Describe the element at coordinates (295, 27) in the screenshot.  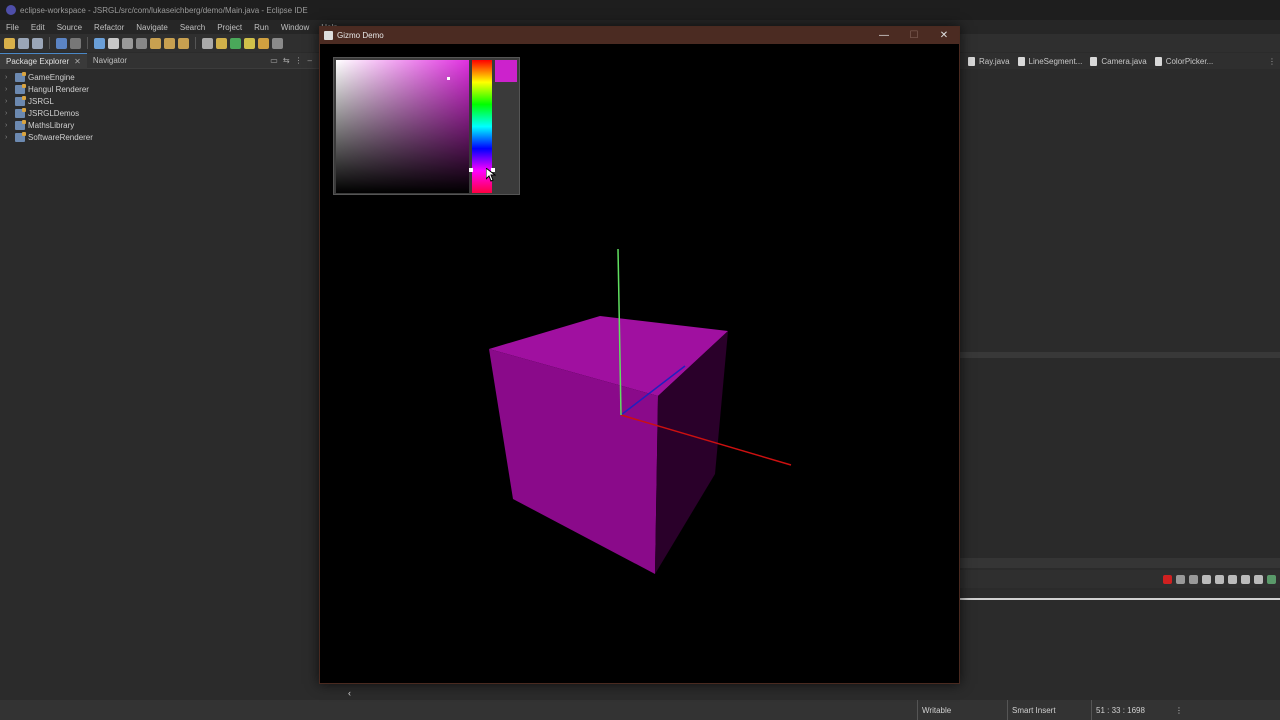
I see `menu-window: Window` at that location.